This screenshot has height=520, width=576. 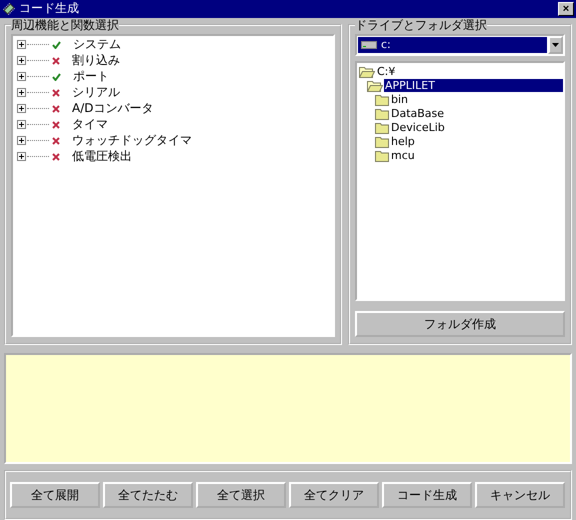 I want to click on window-title: コード生成, so click(x=49, y=9).